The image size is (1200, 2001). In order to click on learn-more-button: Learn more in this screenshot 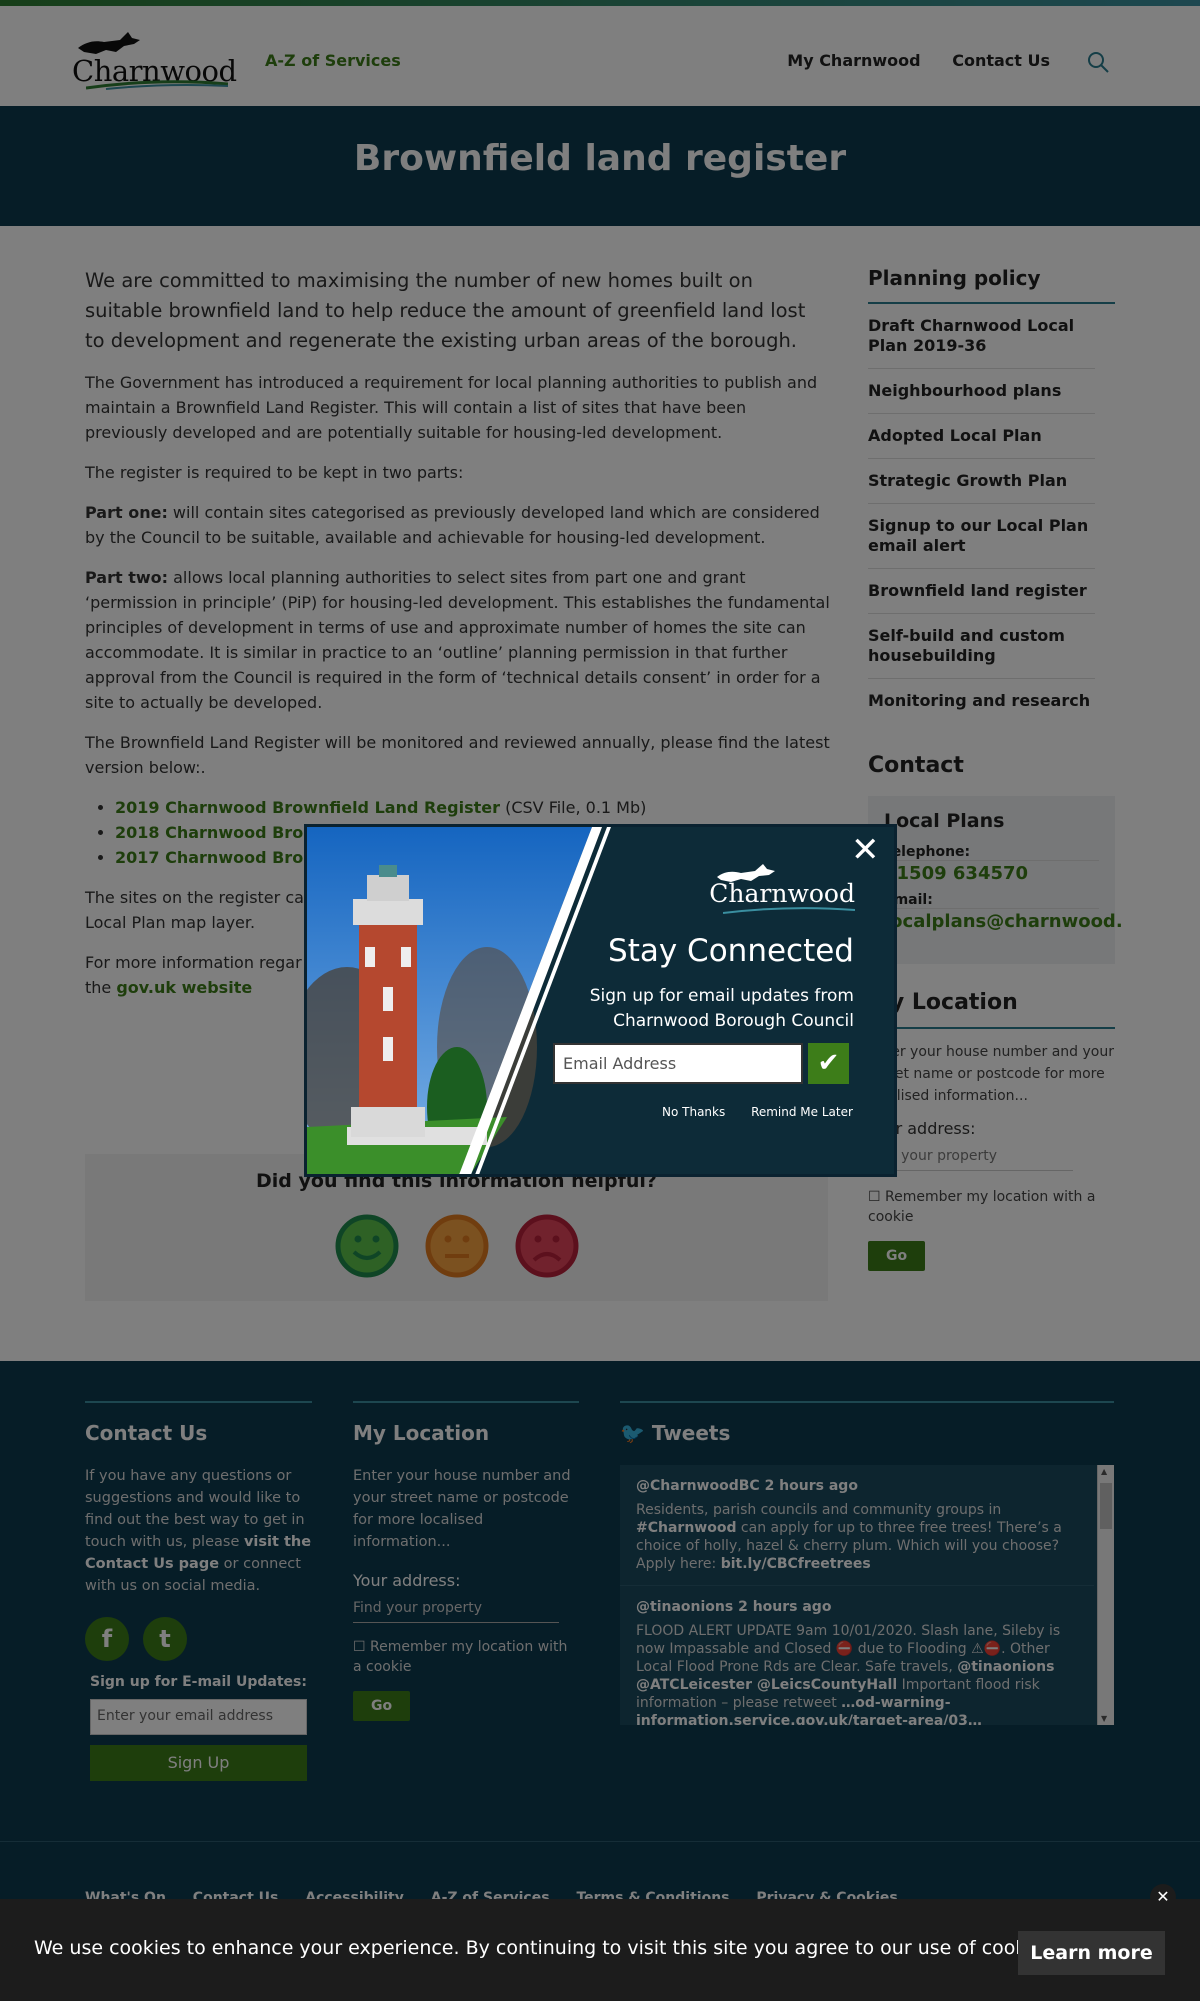, I will do `click(1091, 1953)`.